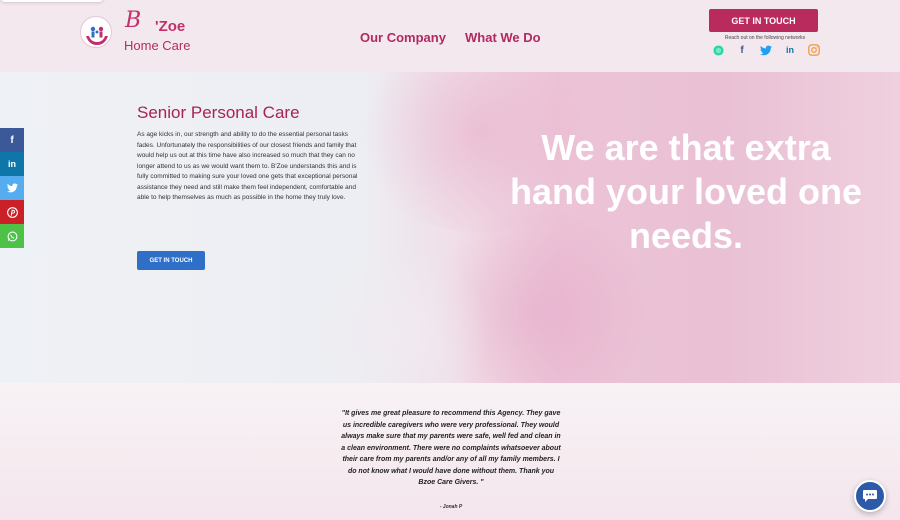  I want to click on share-facebook-icon: f, so click(12, 140).